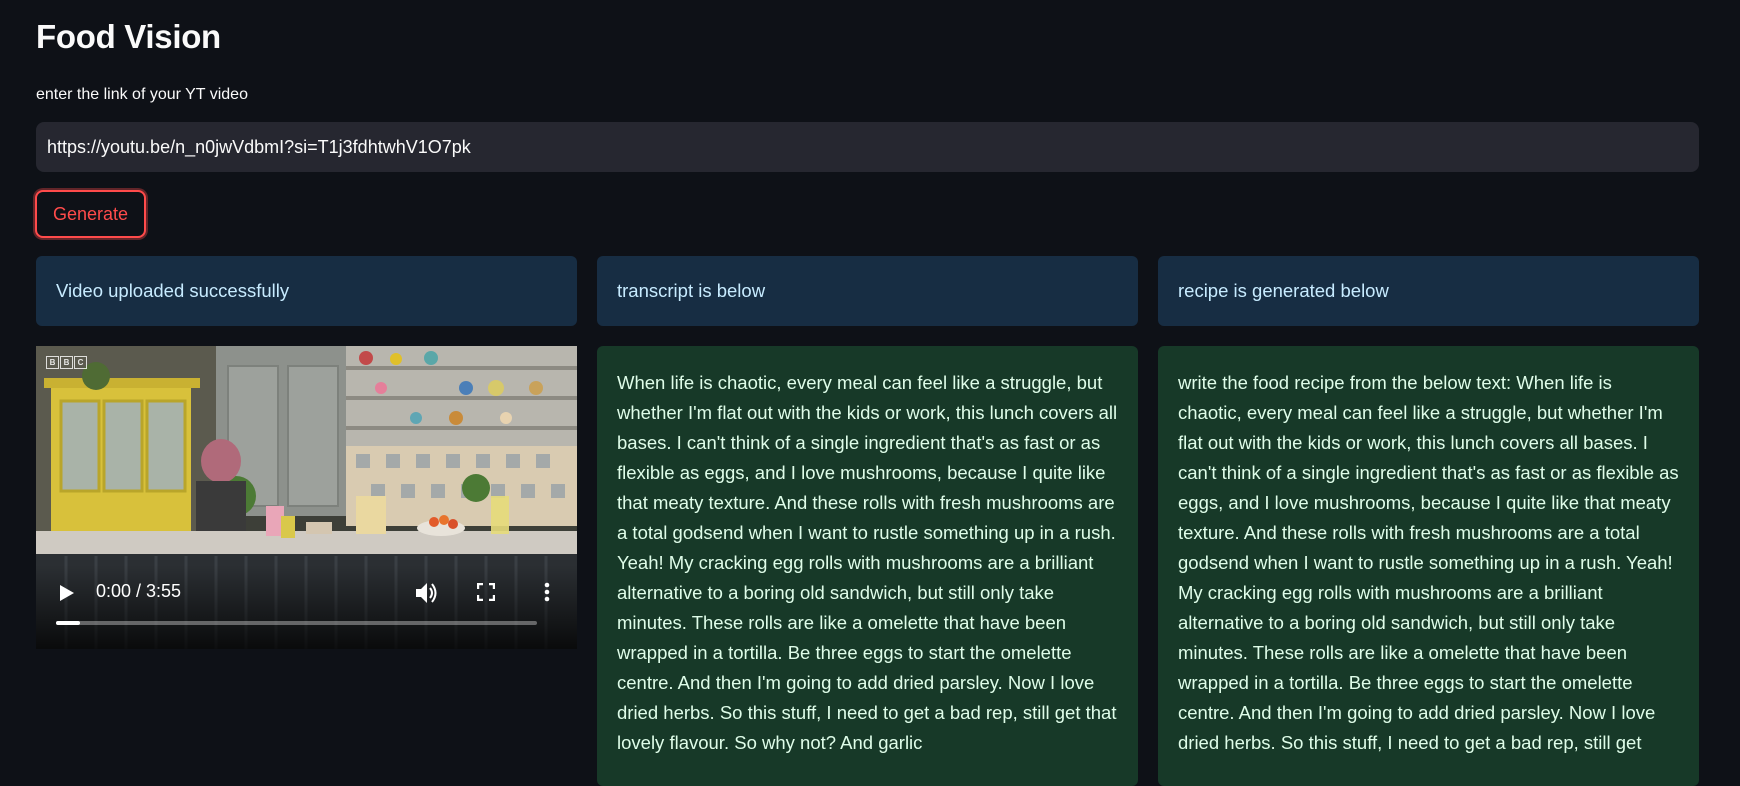 The width and height of the screenshot is (1740, 786). I want to click on video-controls-bar, so click(306, 607).